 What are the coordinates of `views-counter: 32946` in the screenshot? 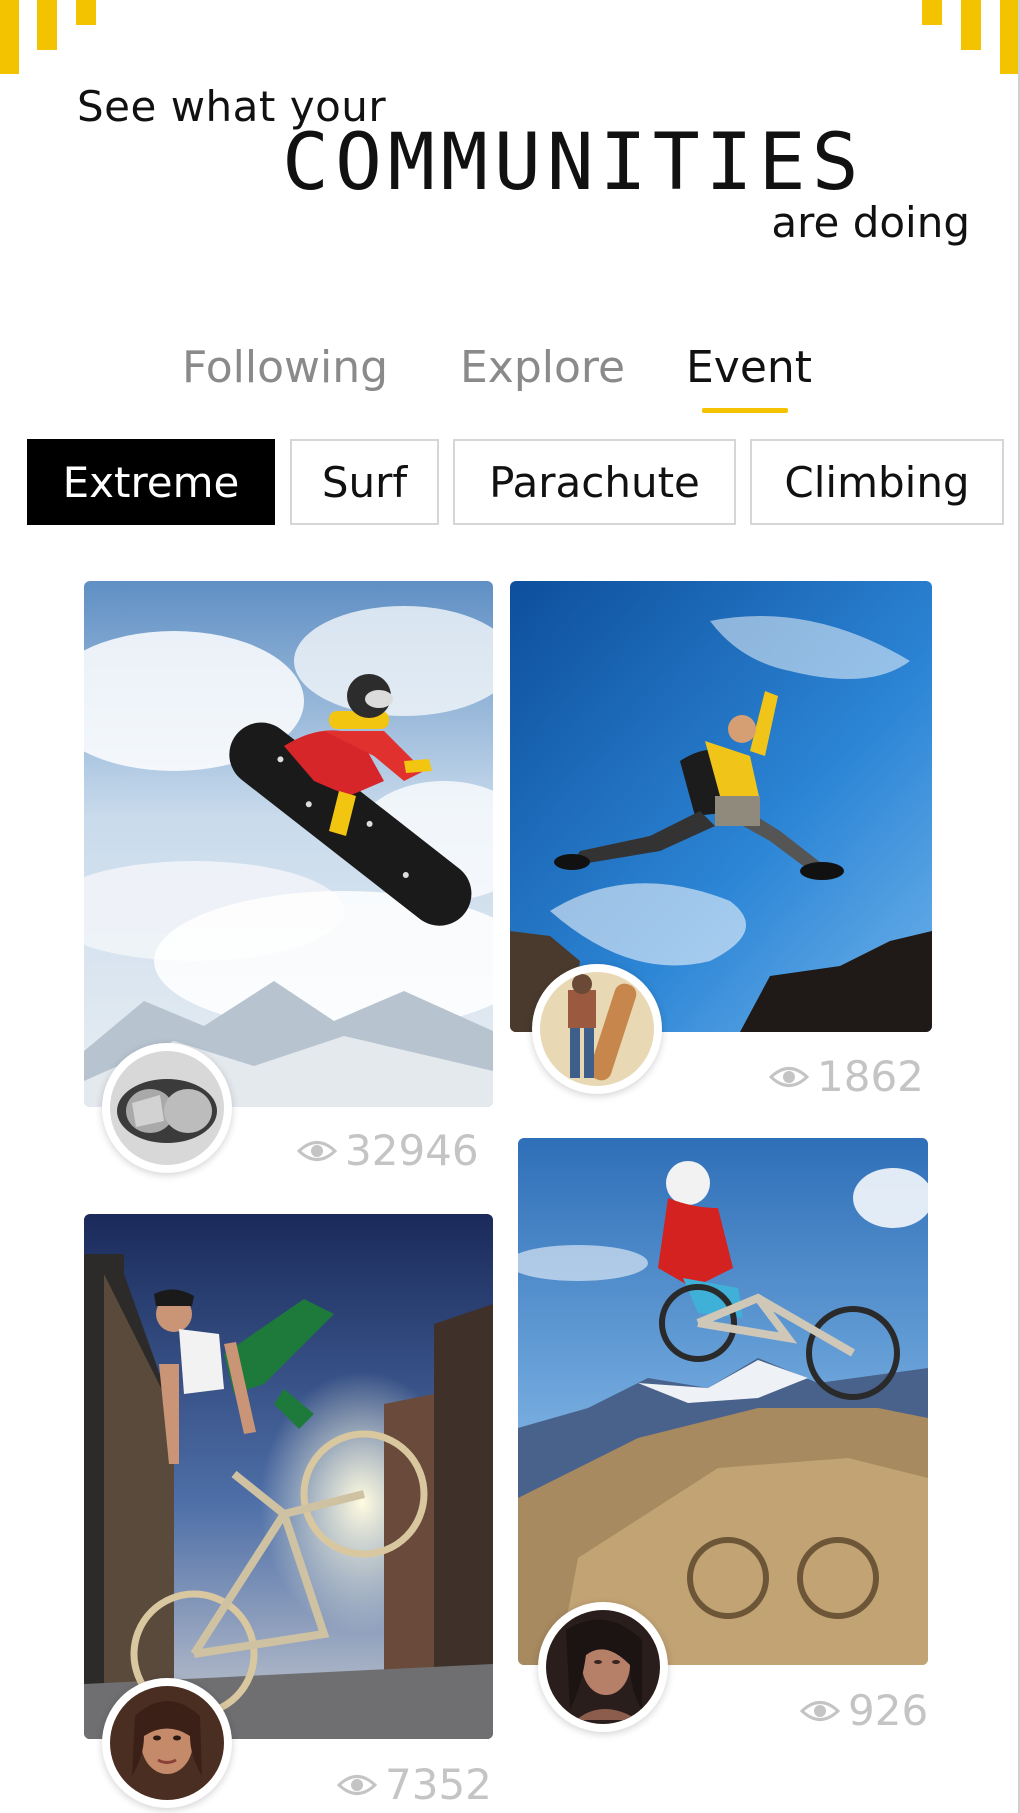 It's located at (388, 1150).